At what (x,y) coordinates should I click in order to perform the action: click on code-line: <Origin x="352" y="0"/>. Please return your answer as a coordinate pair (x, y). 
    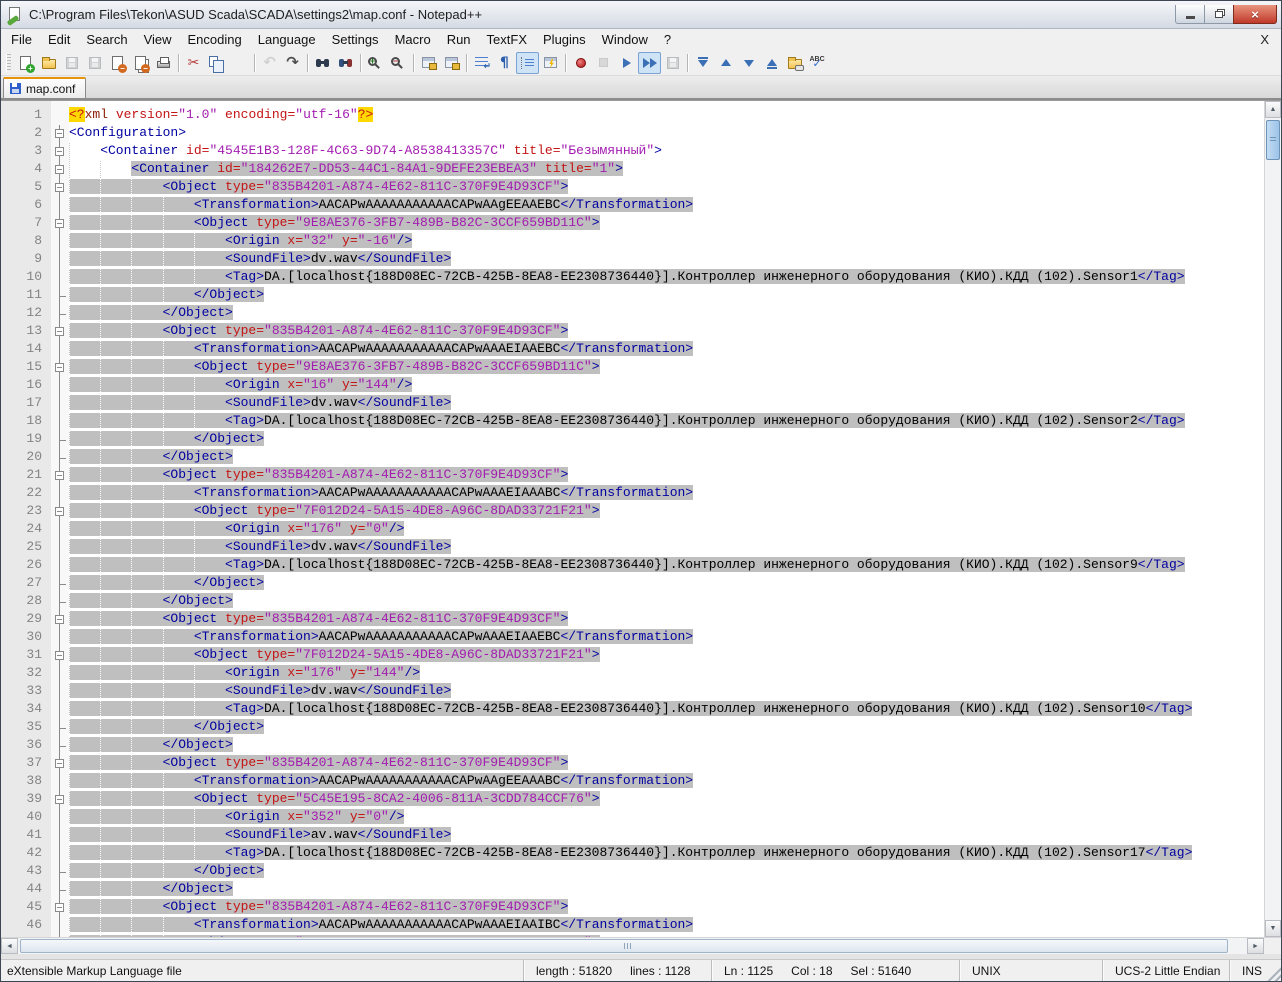
    Looking at the image, I should click on (666, 818).